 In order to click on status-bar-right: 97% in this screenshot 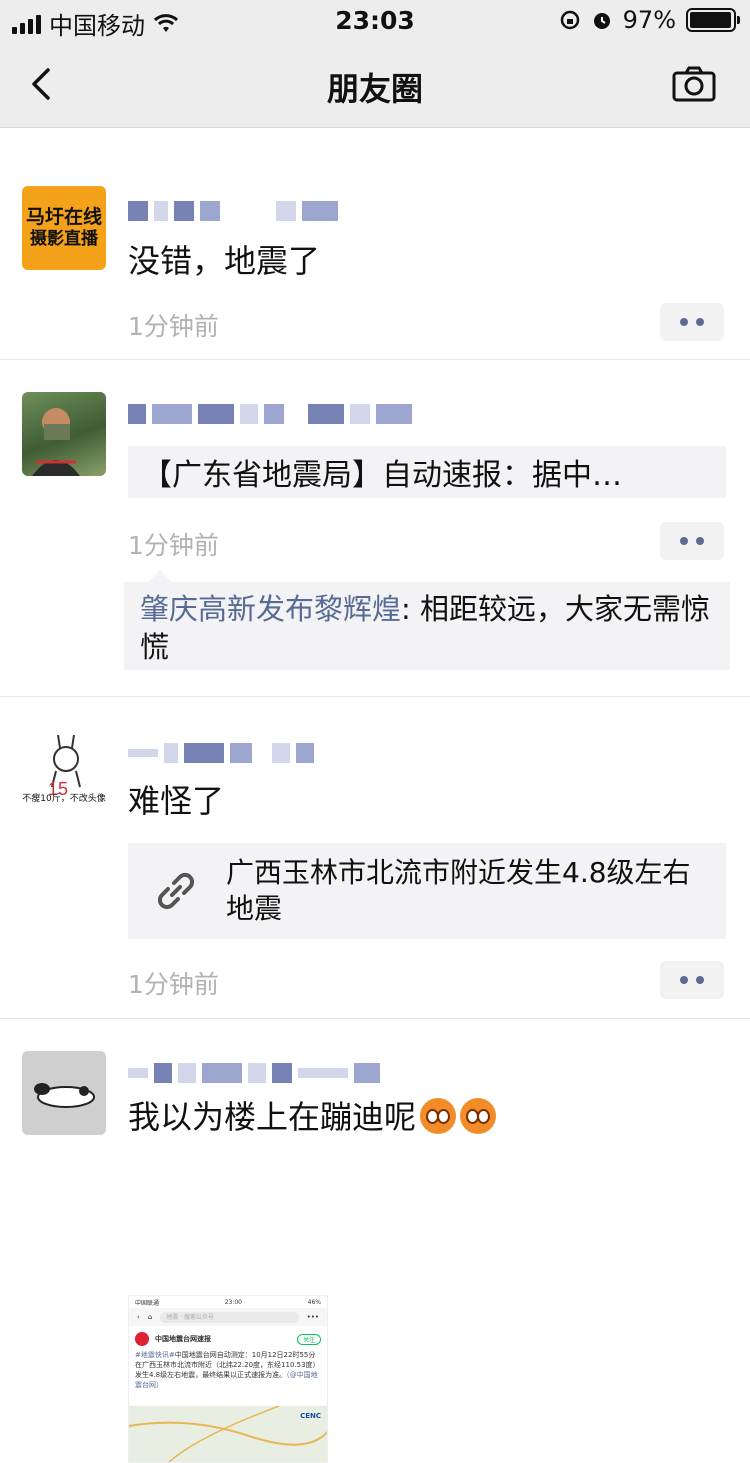, I will do `click(649, 20)`.